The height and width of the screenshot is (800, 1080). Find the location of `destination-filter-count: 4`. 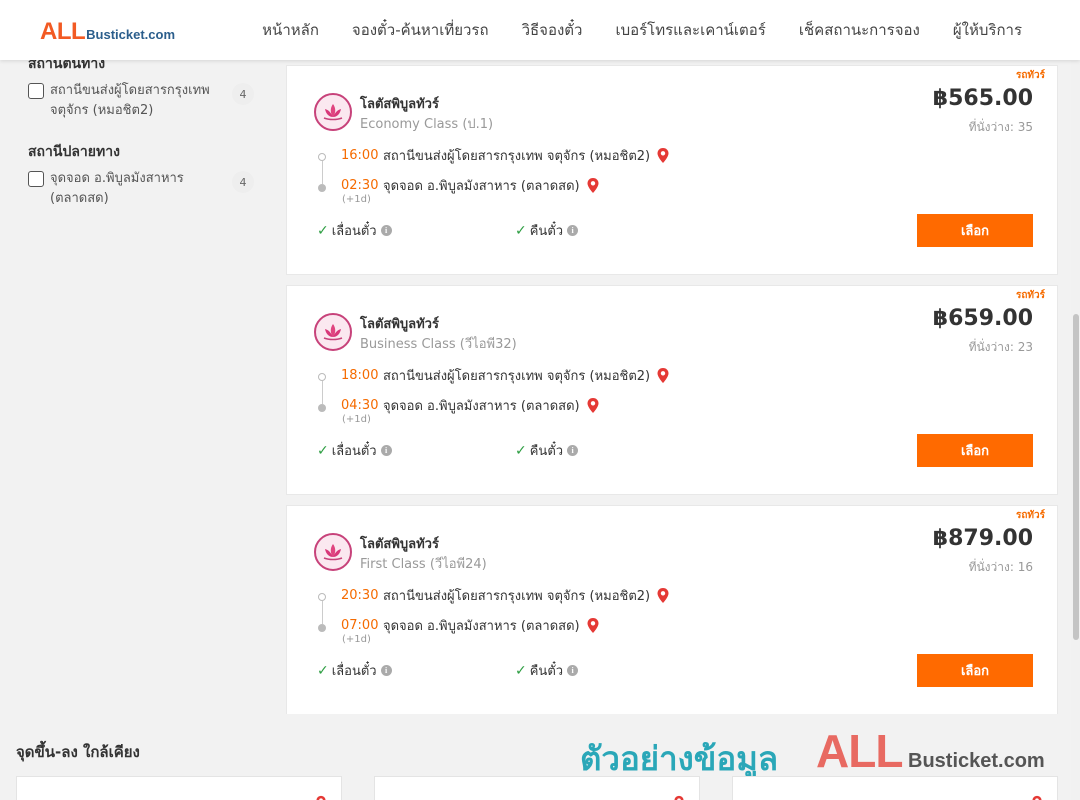

destination-filter-count: 4 is located at coordinates (243, 182).